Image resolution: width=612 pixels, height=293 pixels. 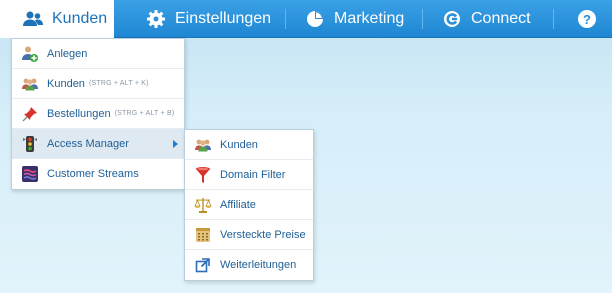 I want to click on submenu-item-domain-filter: Domain Filter, so click(x=249, y=175).